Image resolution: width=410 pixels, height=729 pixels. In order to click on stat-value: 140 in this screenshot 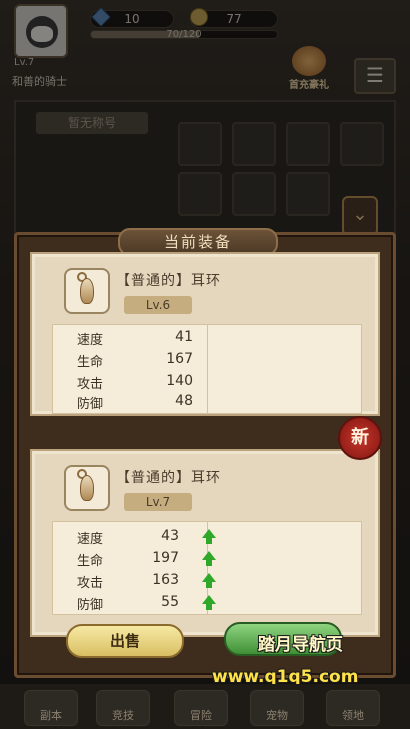, I will do `click(179, 381)`.